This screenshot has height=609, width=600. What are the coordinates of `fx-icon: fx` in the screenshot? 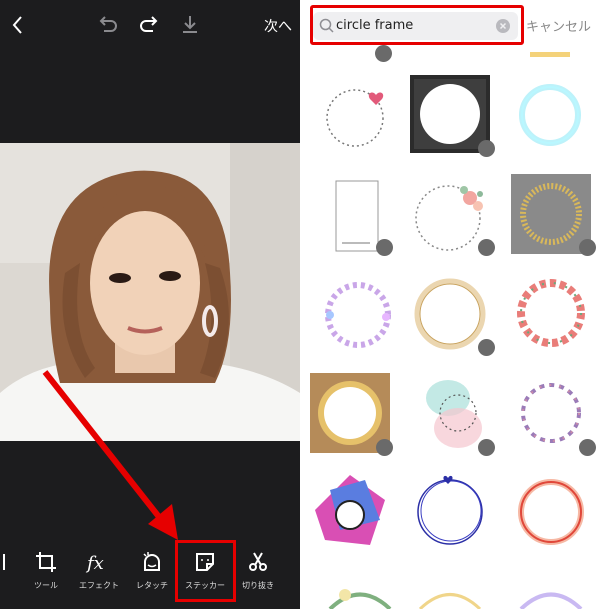 It's located at (94, 563).